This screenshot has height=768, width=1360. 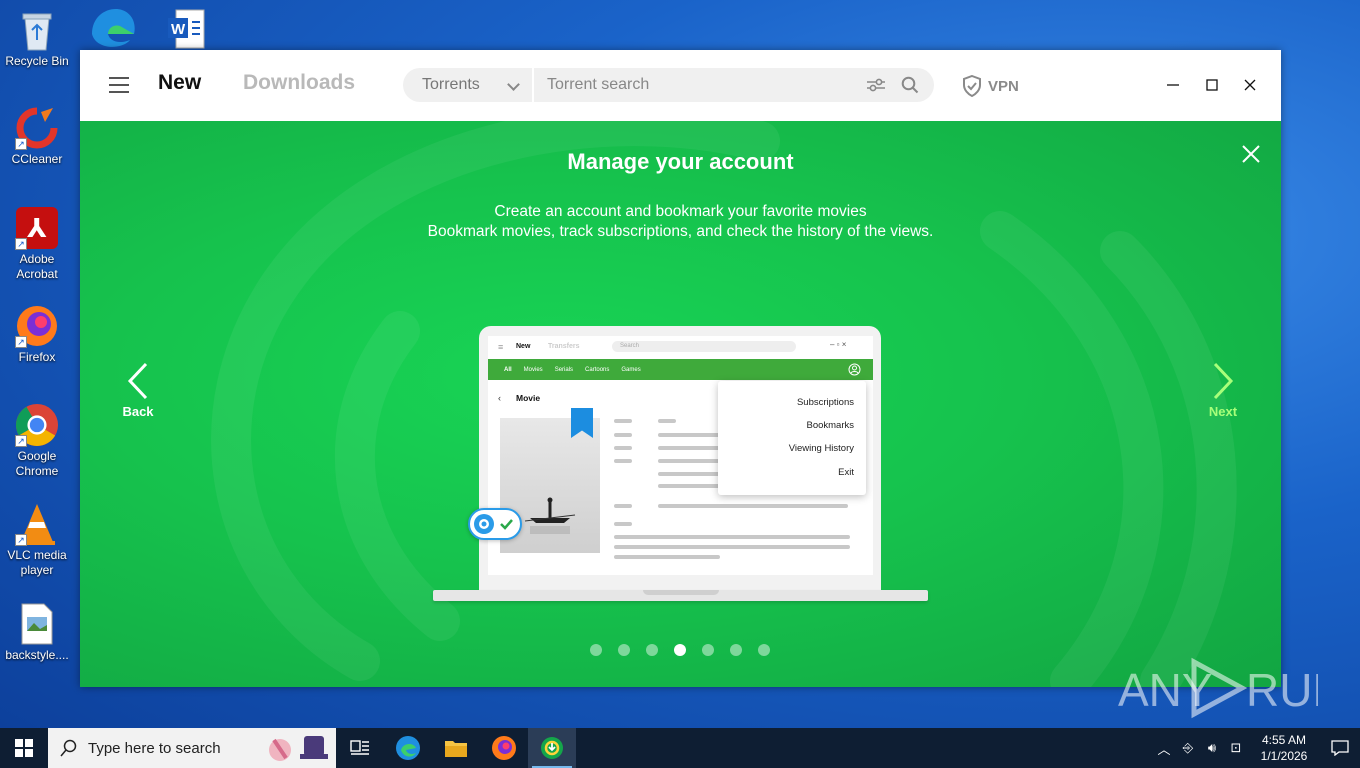 I want to click on search-category-label: Torrents, so click(x=451, y=84).